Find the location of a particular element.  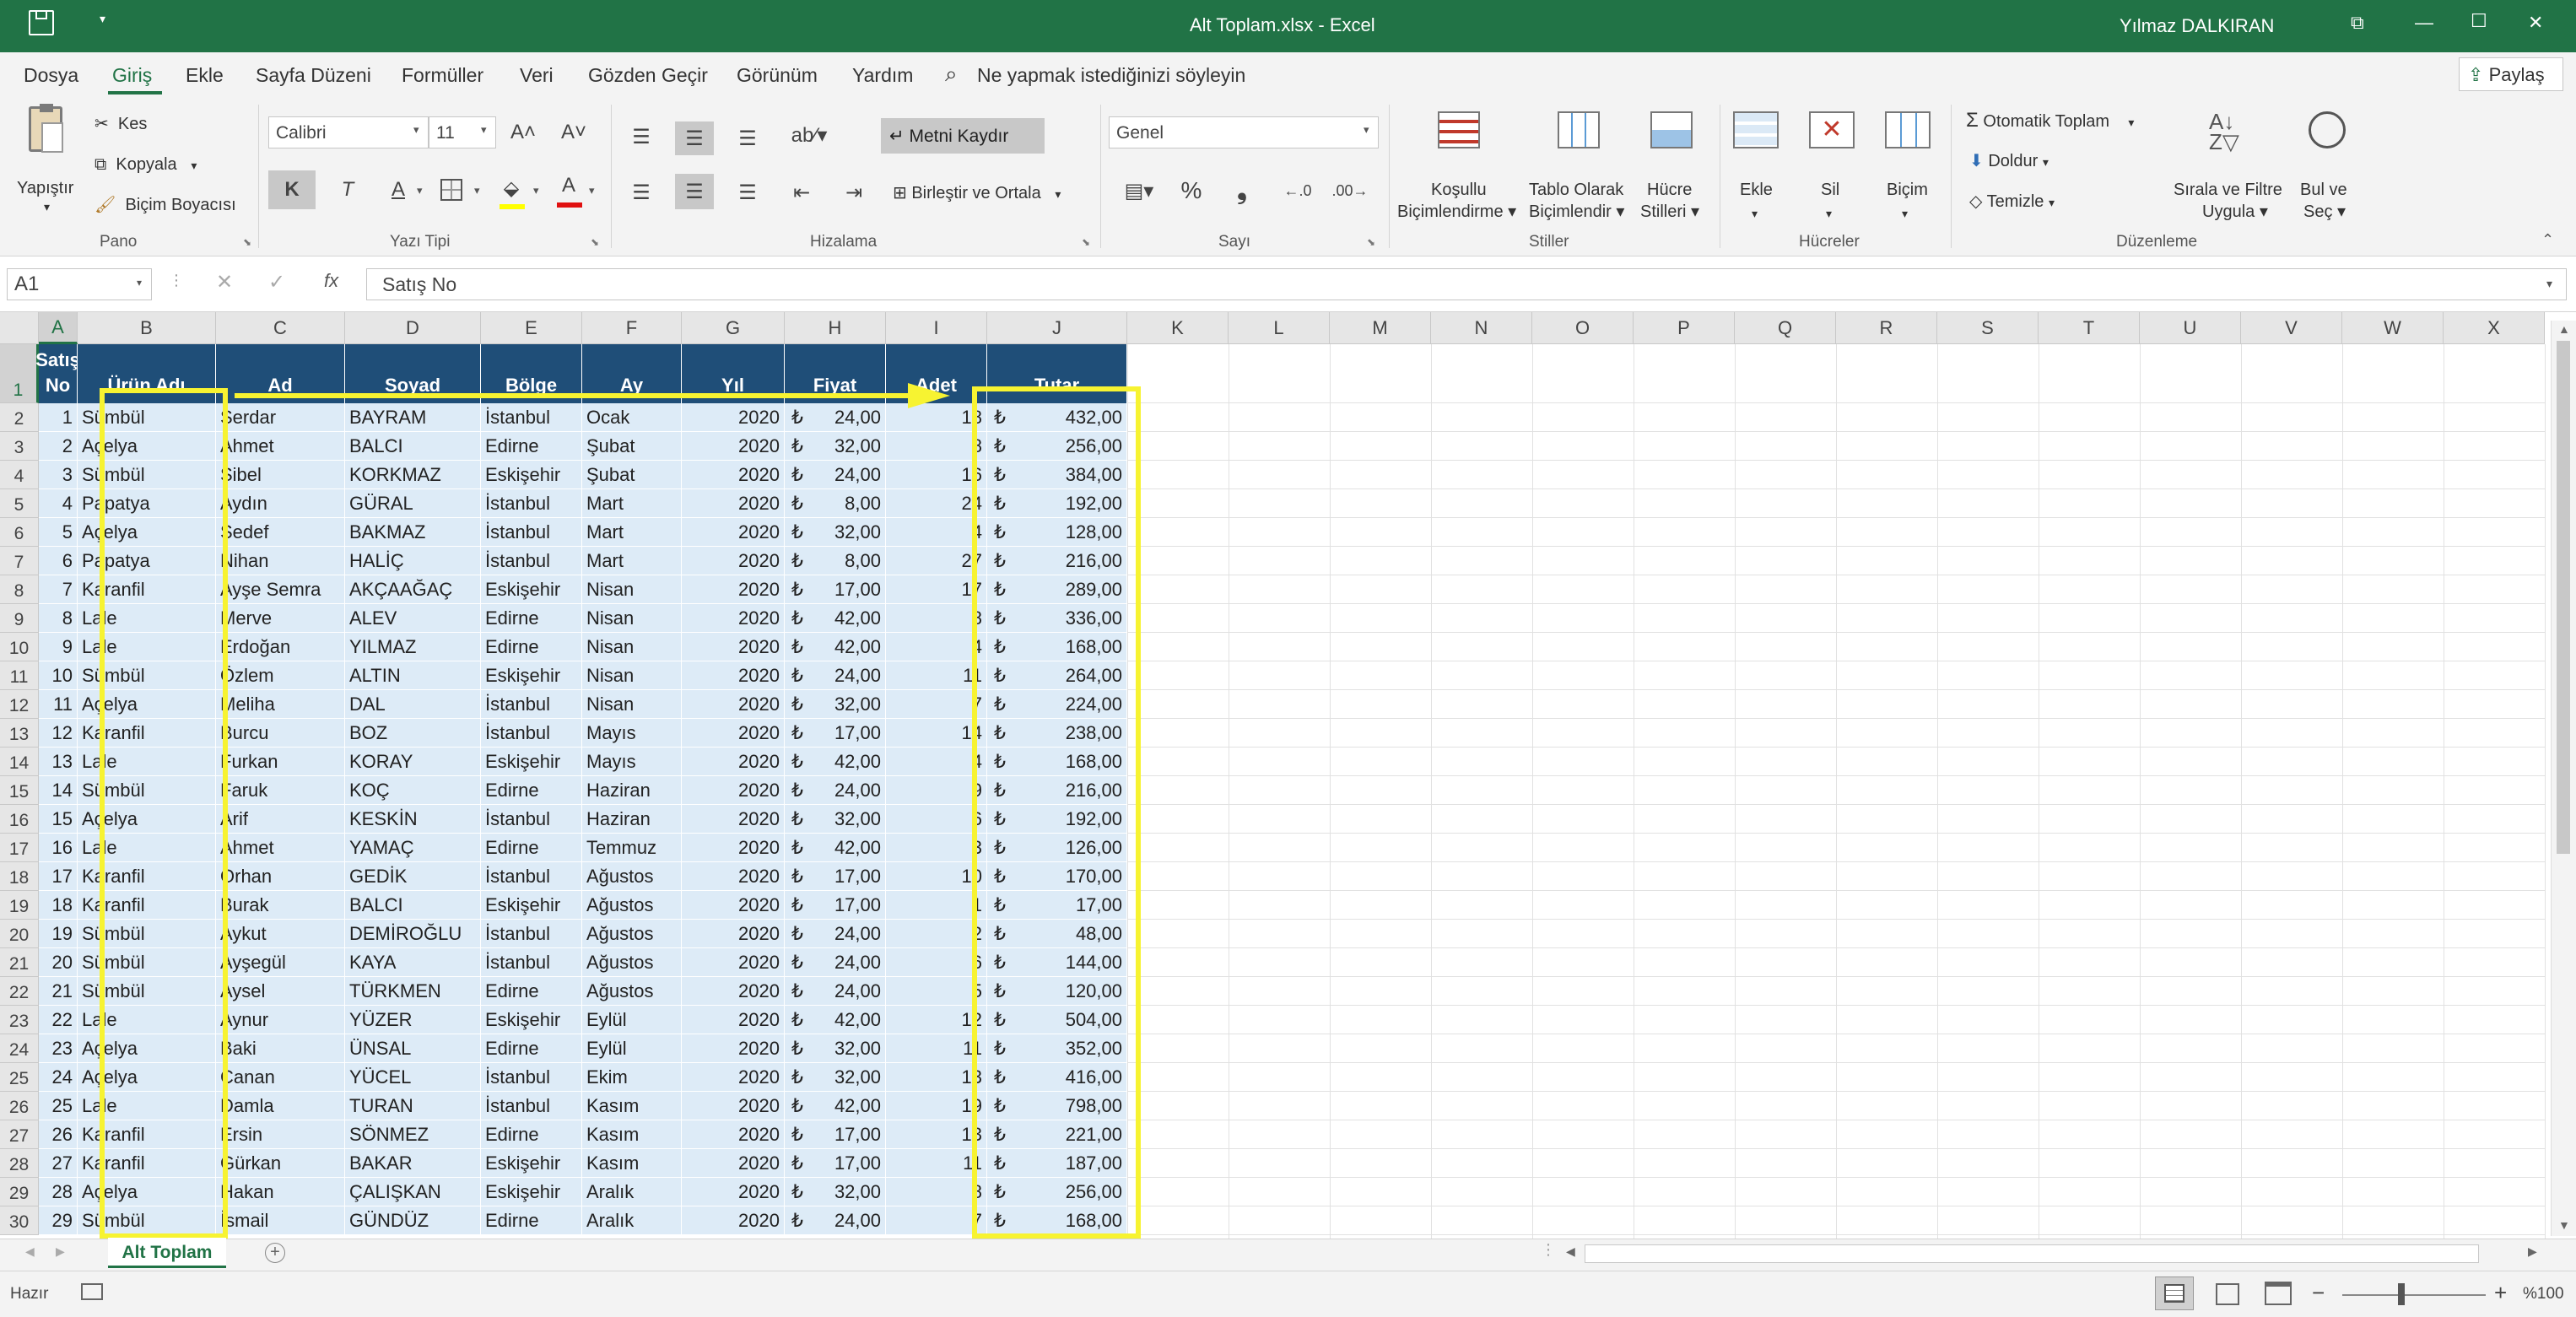

tab-dosya: Dosya is located at coordinates (51, 75).